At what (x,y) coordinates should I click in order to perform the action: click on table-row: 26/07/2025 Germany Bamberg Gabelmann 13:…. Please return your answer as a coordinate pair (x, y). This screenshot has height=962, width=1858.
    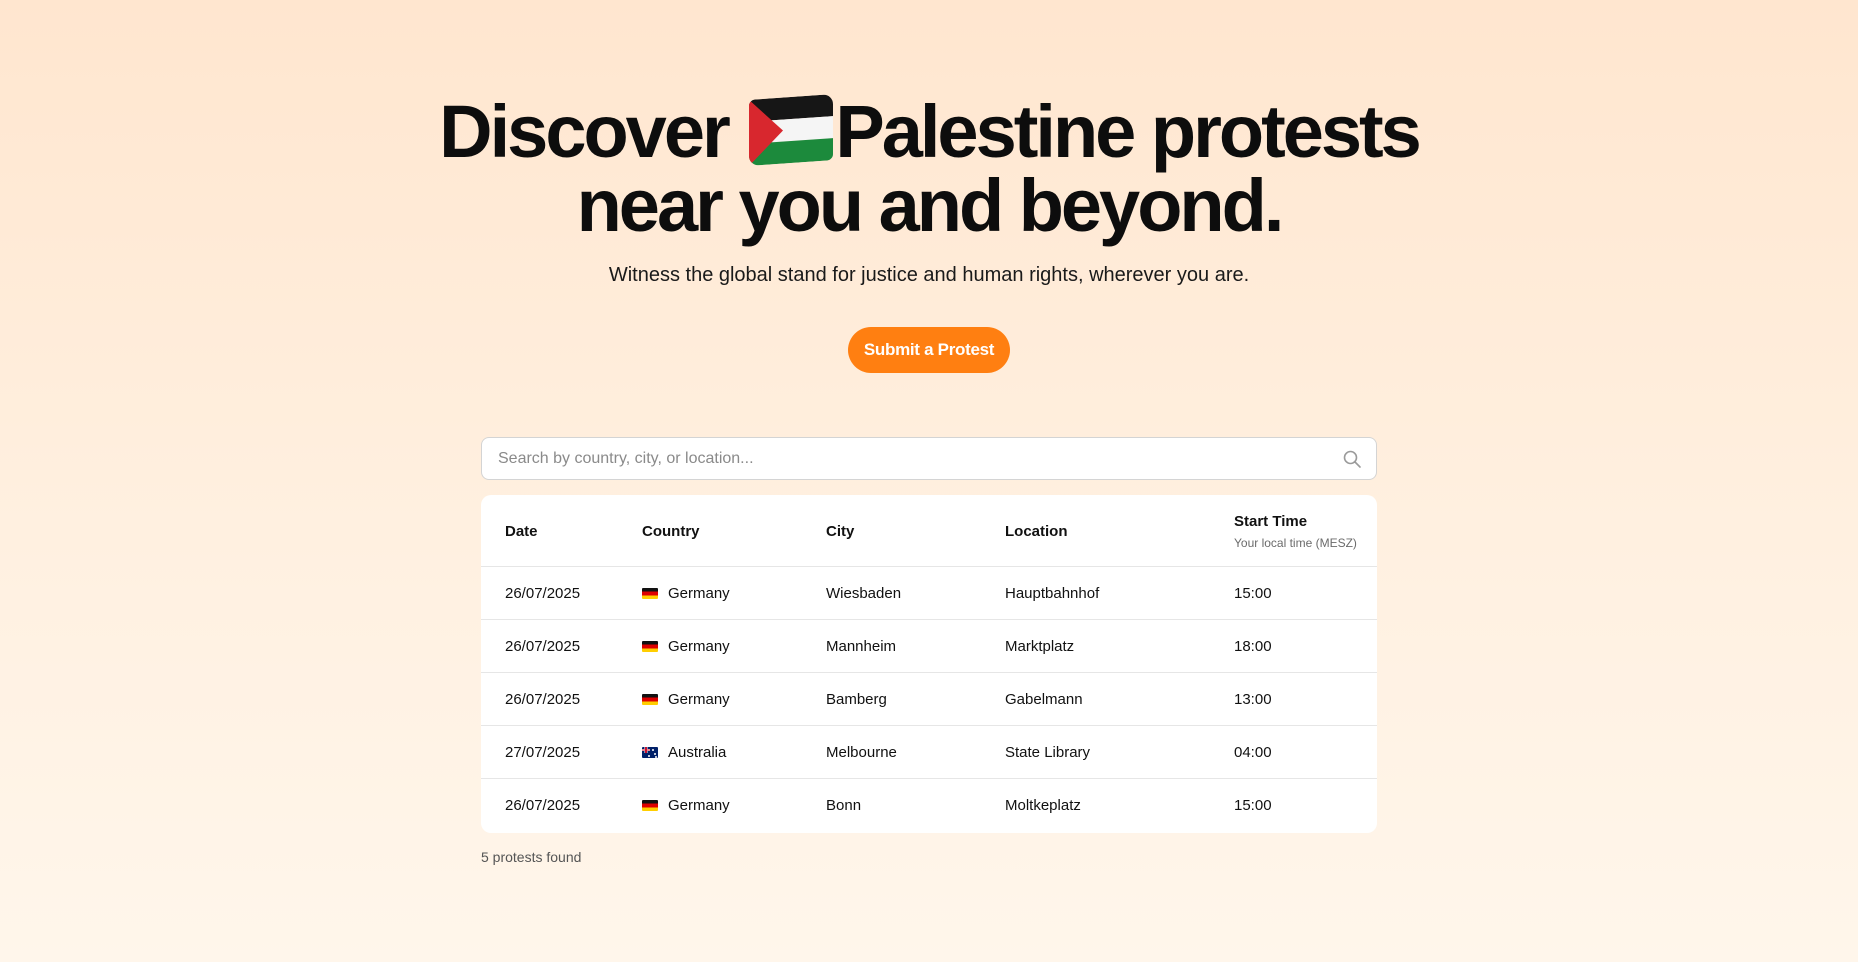
    Looking at the image, I should click on (929, 699).